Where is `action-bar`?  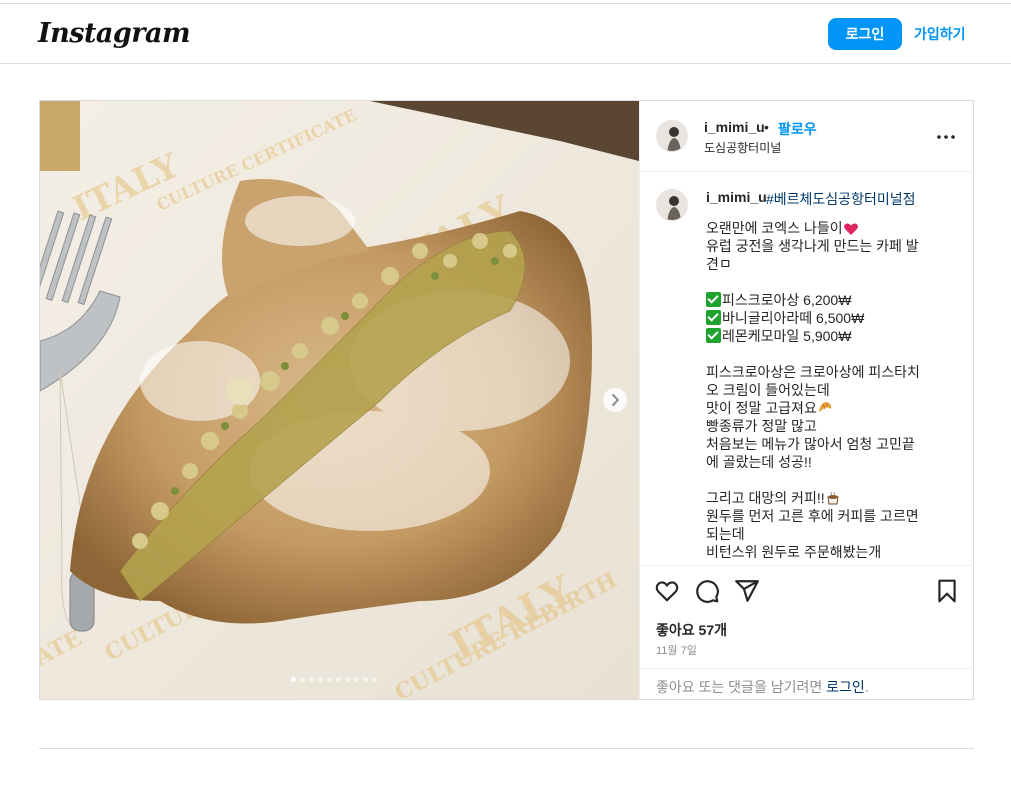 action-bar is located at coordinates (807, 588).